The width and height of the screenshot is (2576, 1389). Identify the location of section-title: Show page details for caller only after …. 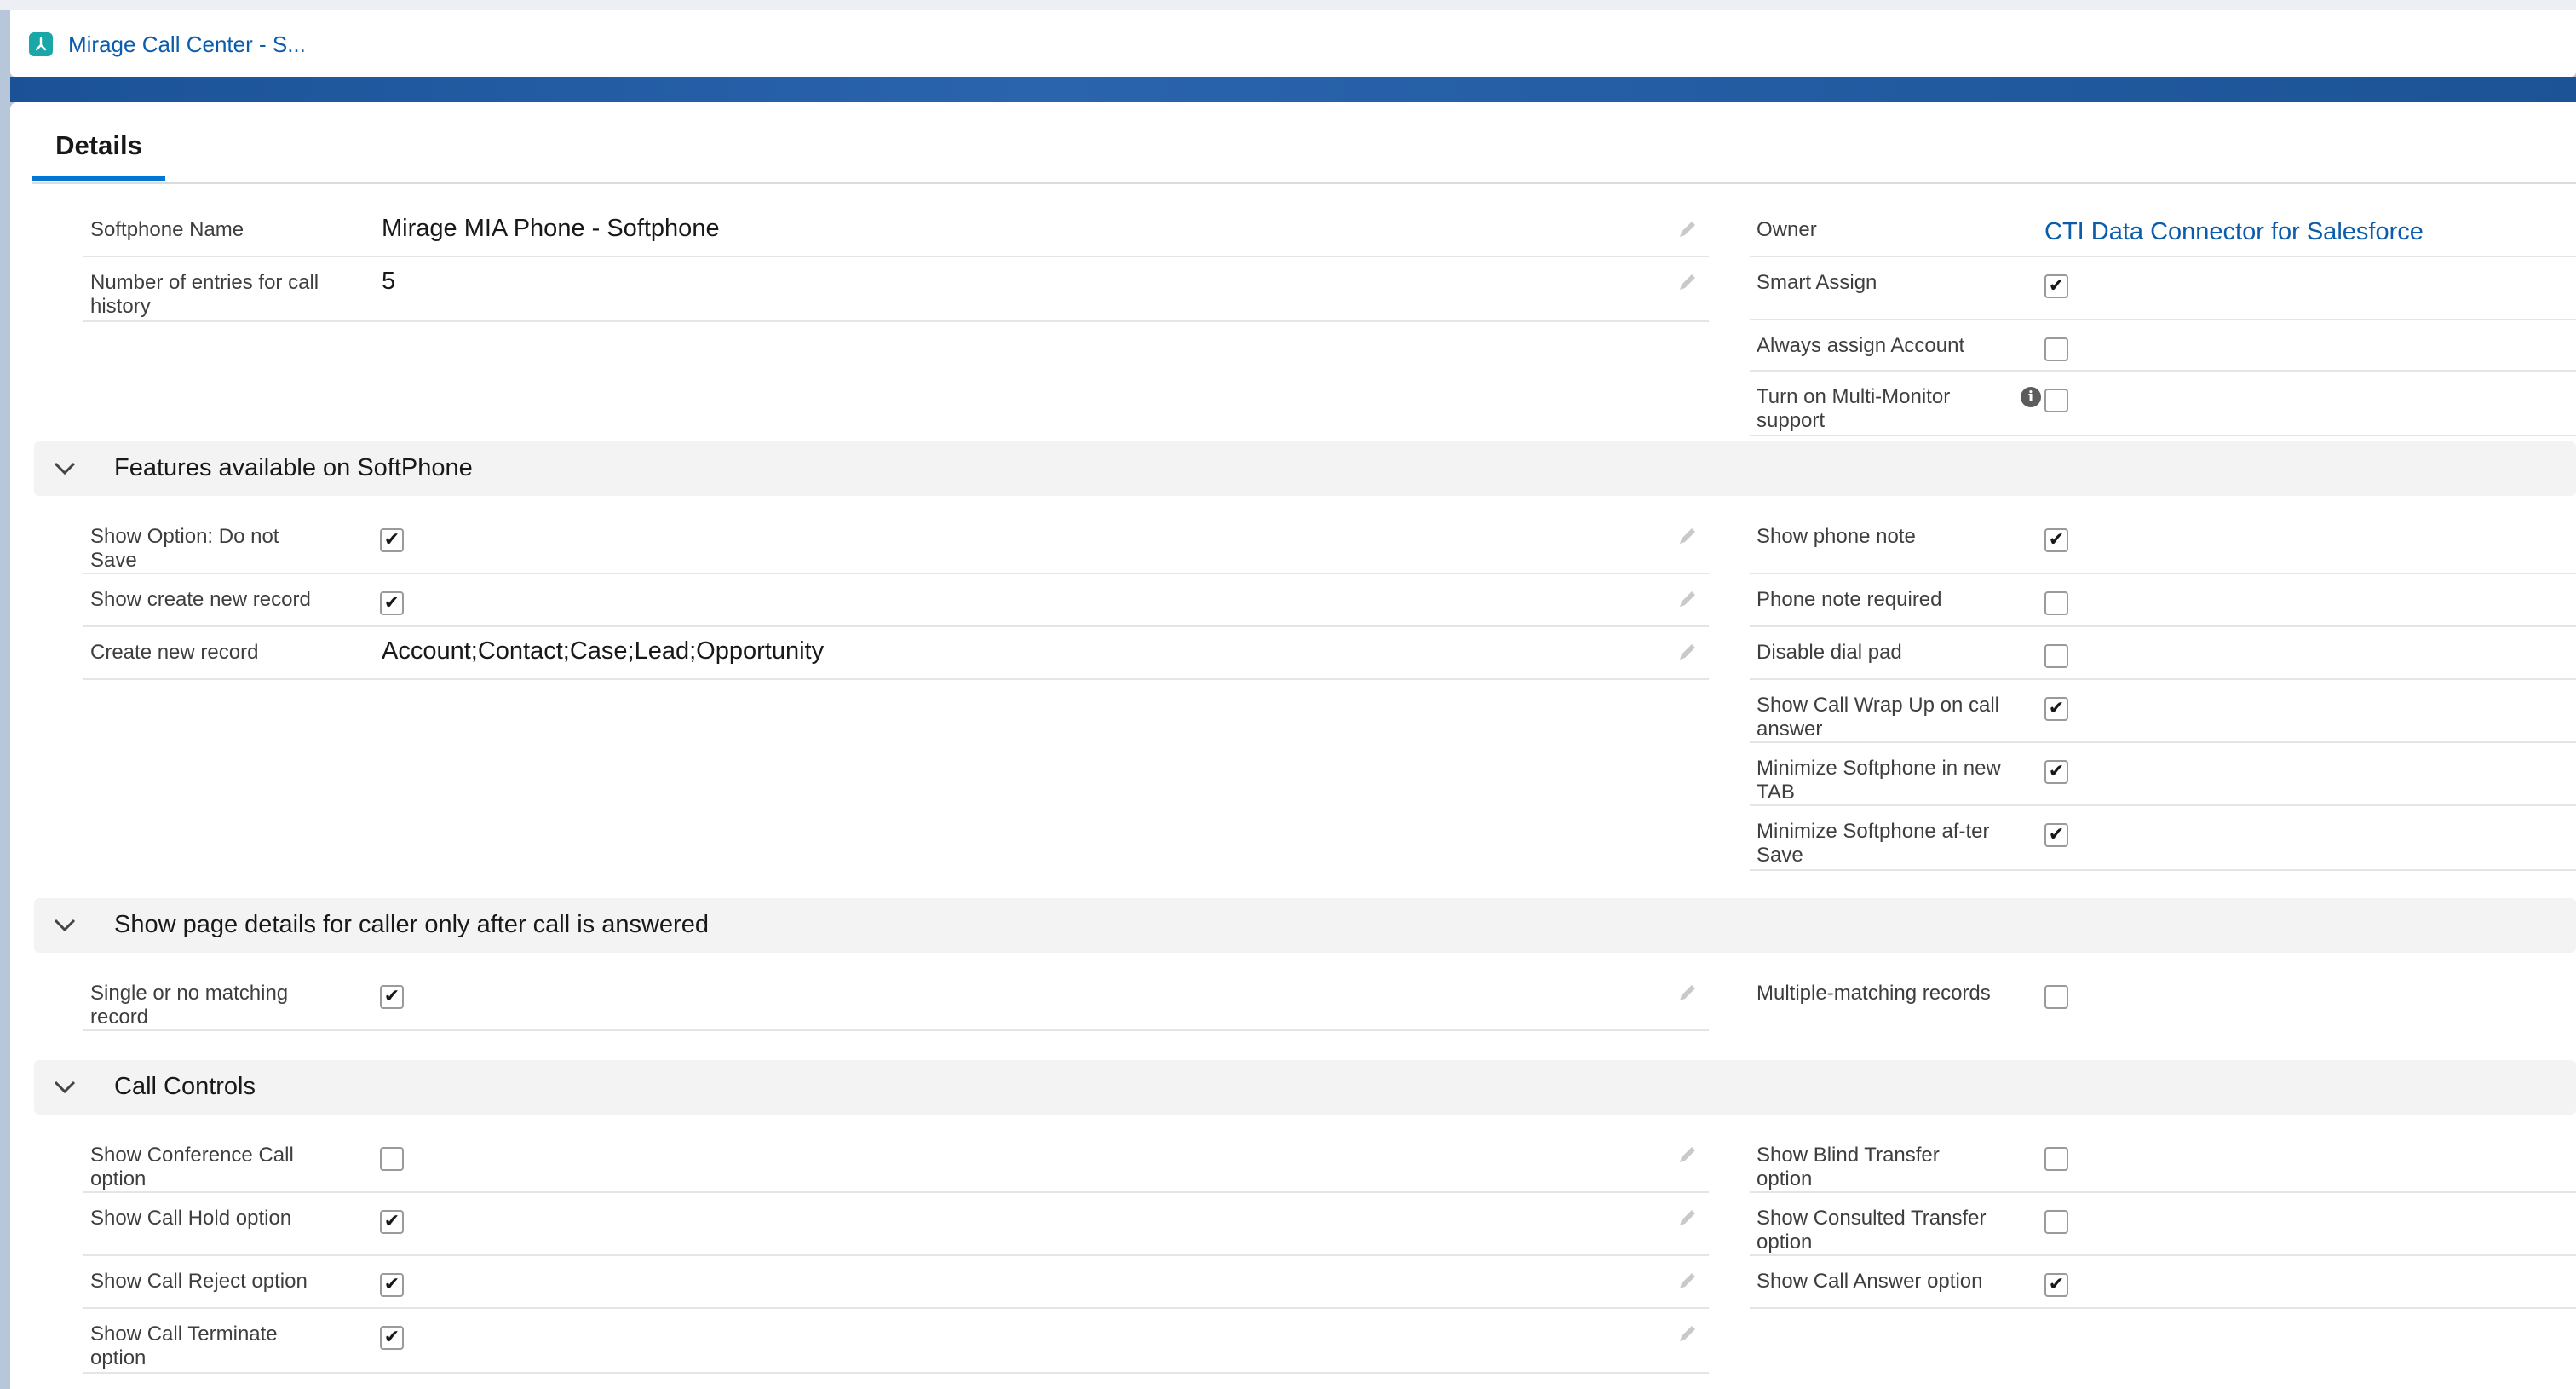
(411, 924).